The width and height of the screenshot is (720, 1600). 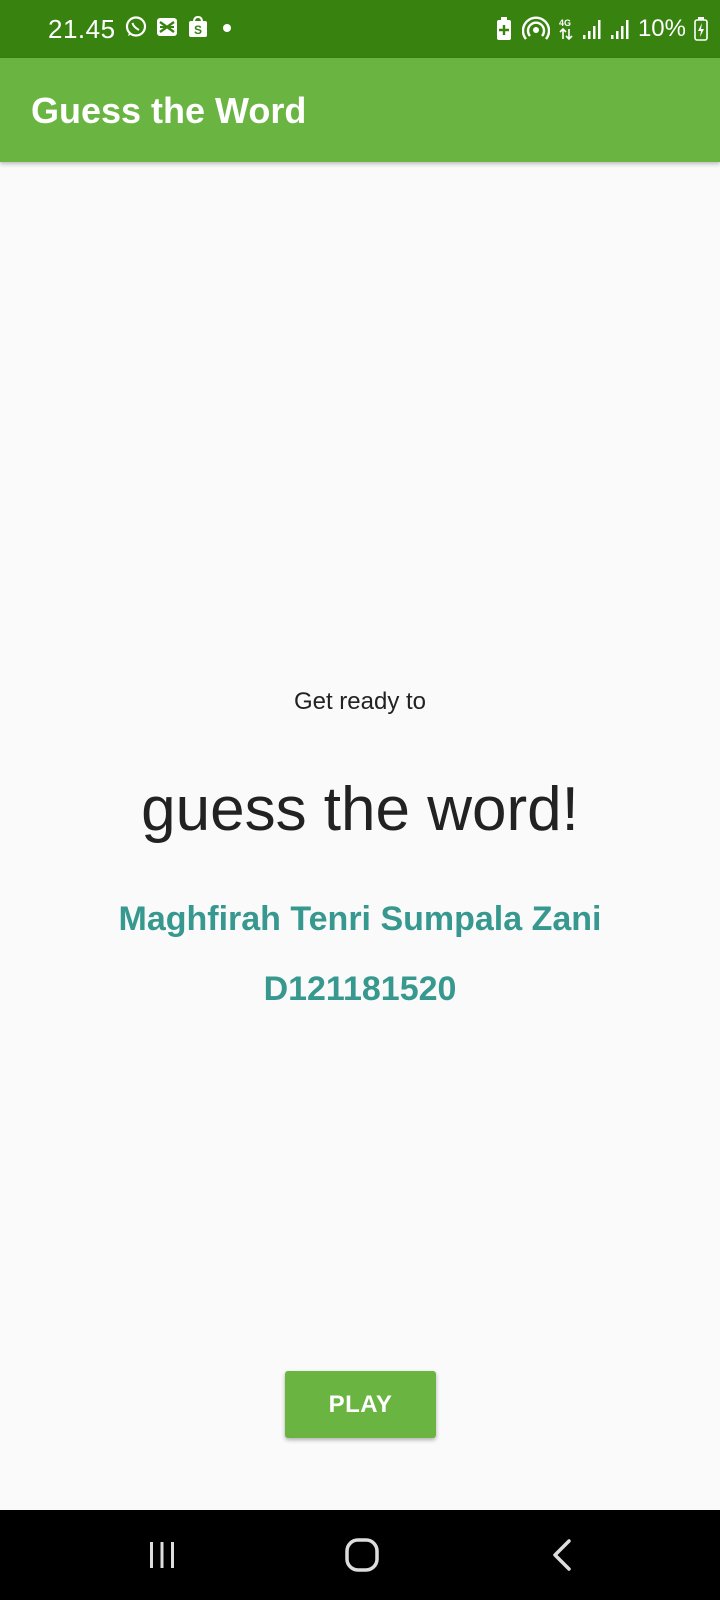 I want to click on system-status-icons: 4G 10%, so click(x=601, y=29).